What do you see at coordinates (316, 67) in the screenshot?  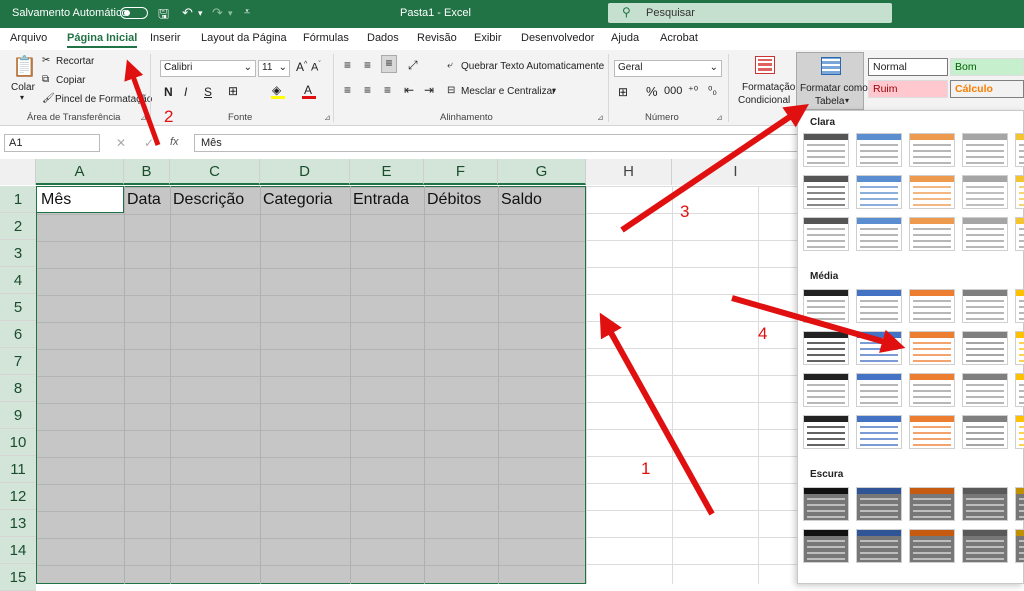 I see `shrink-font-icon: Aˇ` at bounding box center [316, 67].